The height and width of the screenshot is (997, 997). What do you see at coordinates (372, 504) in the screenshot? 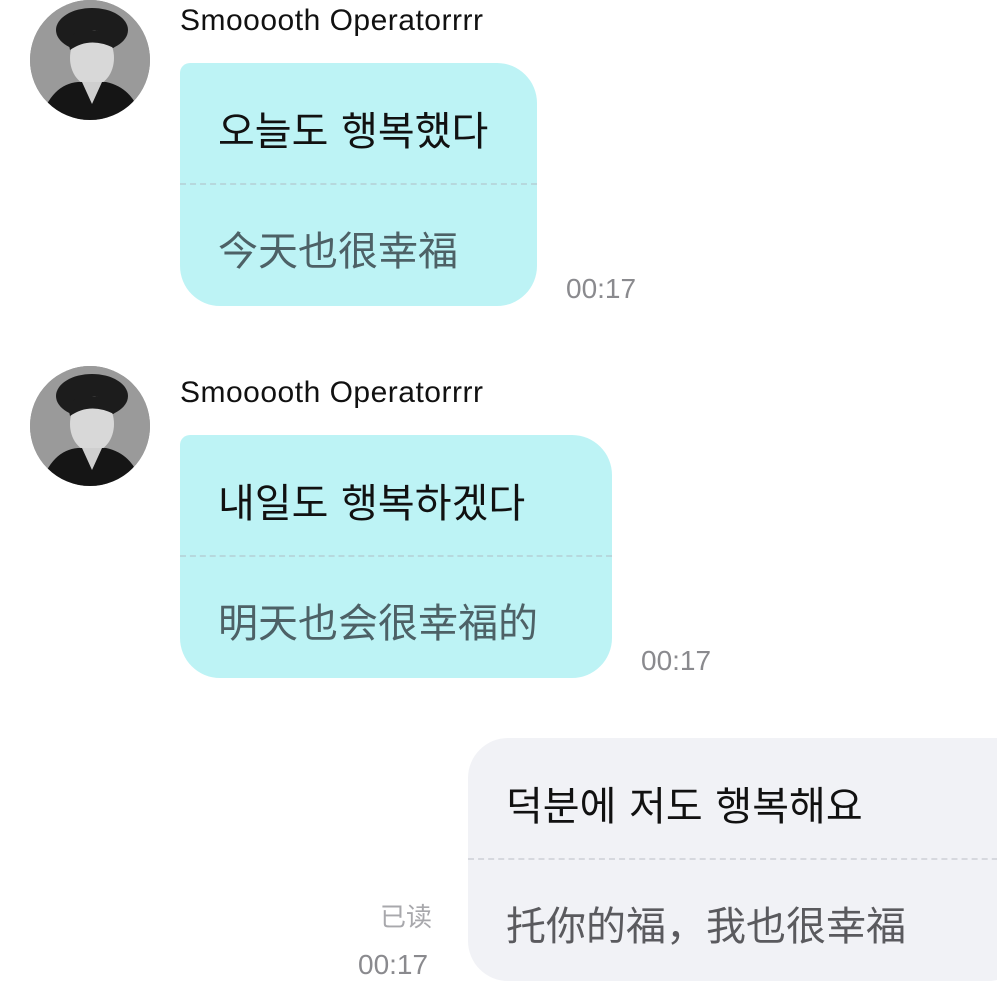
I see `message-original-text: 내일도 행복하겠다` at bounding box center [372, 504].